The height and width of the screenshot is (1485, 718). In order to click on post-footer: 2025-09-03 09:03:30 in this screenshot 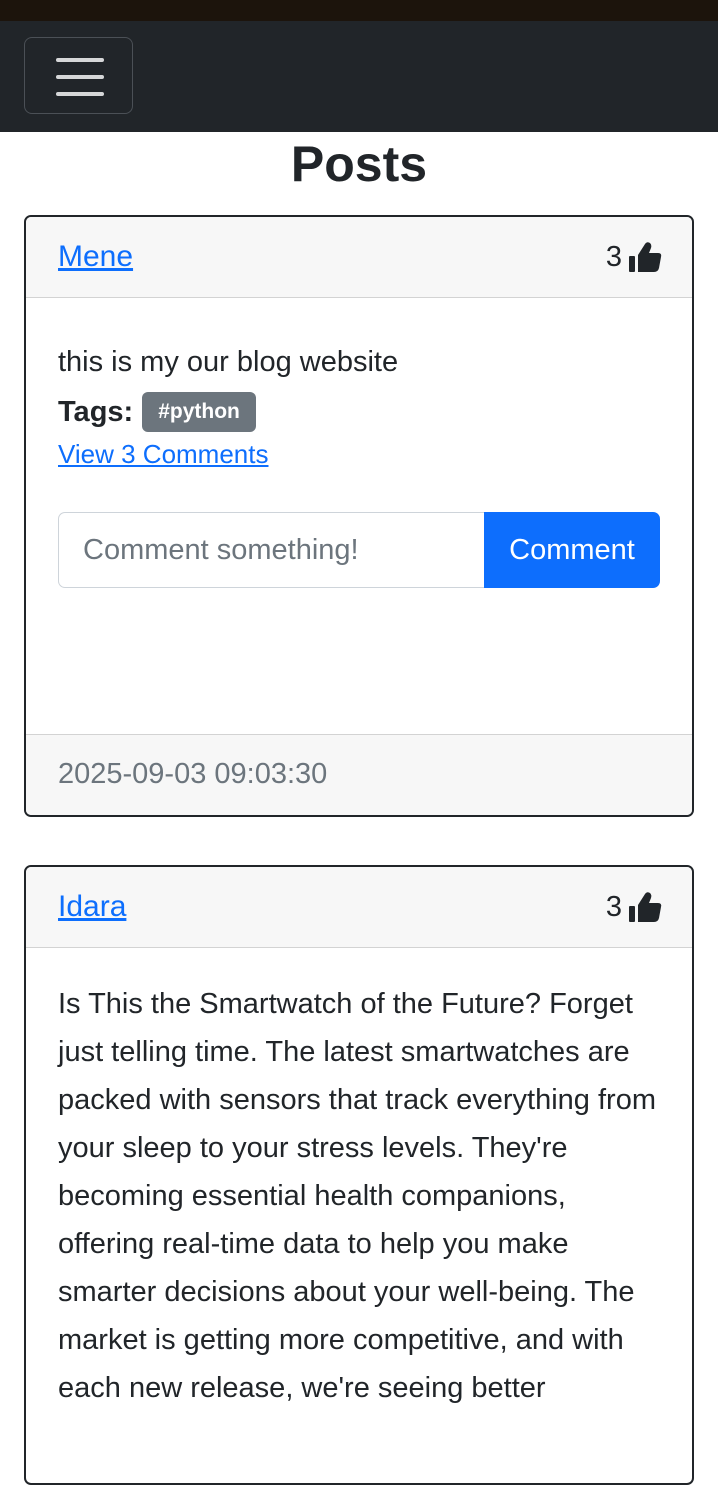, I will do `click(359, 774)`.